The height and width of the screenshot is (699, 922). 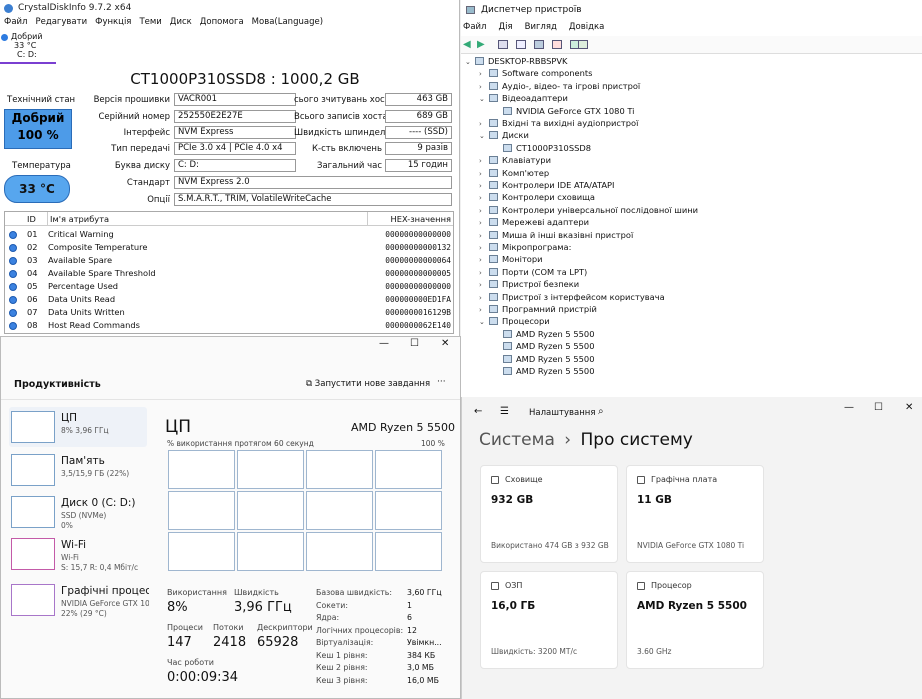 What do you see at coordinates (503, 44) in the screenshot?
I see `properties-icon` at bounding box center [503, 44].